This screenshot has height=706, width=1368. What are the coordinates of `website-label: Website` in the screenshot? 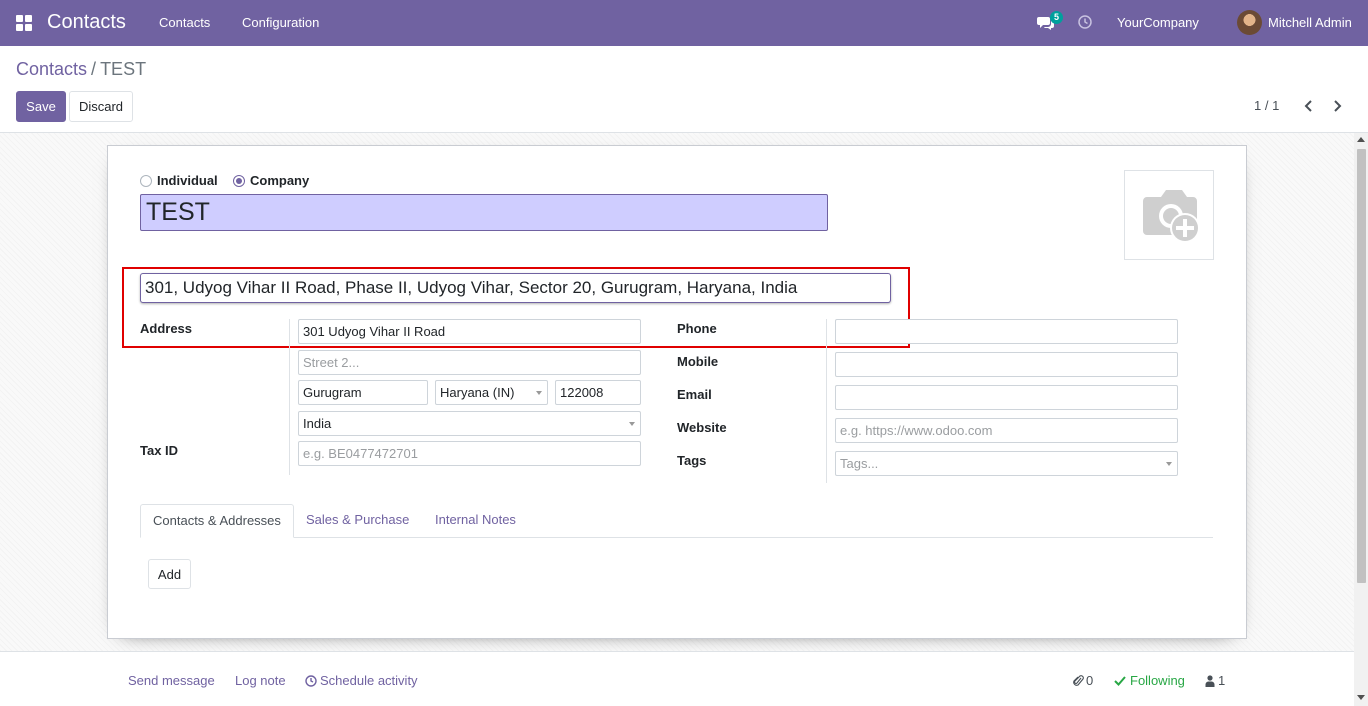 It's located at (702, 427).